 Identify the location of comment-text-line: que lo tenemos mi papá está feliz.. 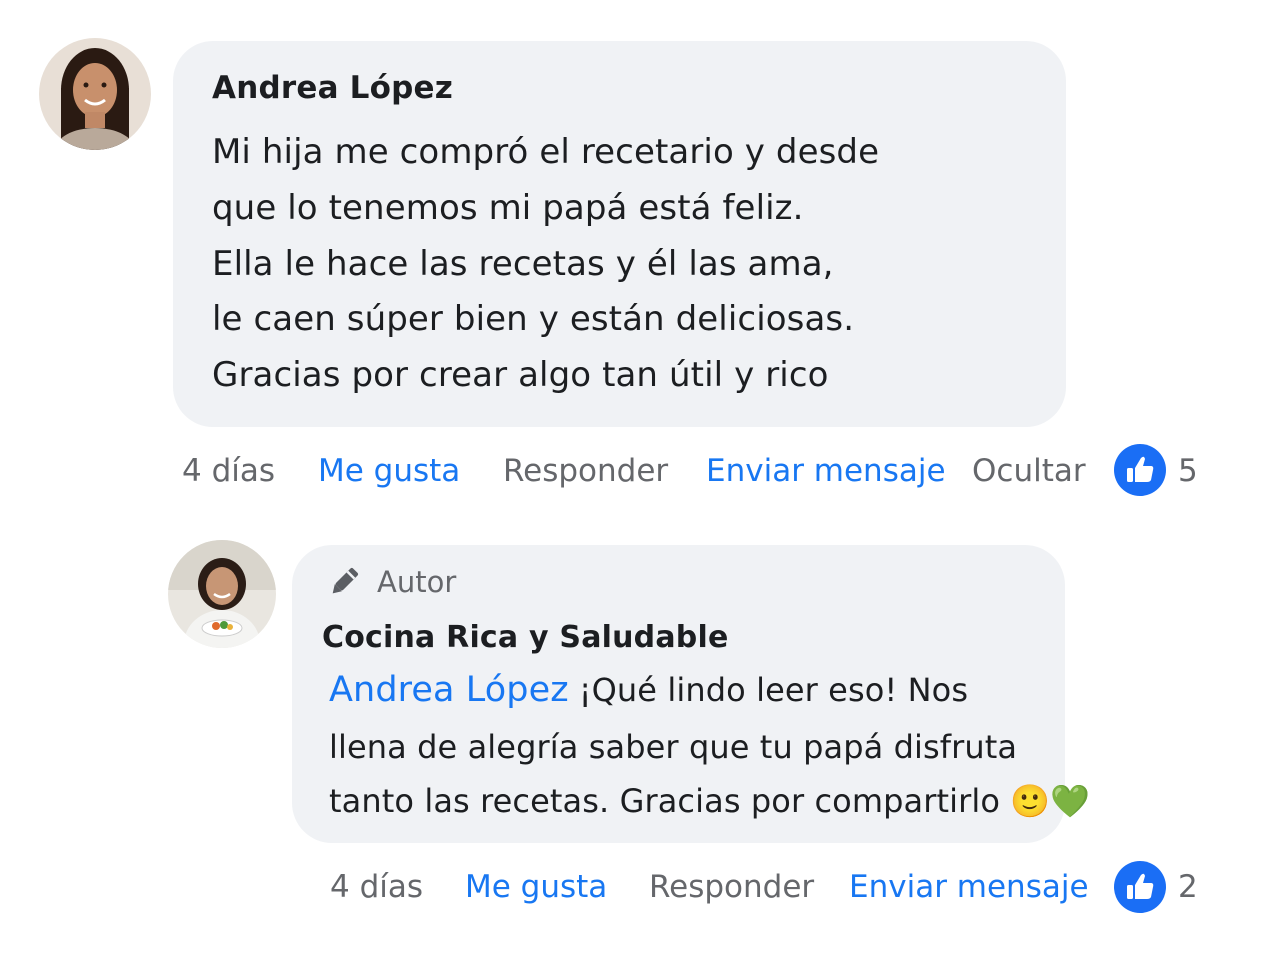
(508, 208).